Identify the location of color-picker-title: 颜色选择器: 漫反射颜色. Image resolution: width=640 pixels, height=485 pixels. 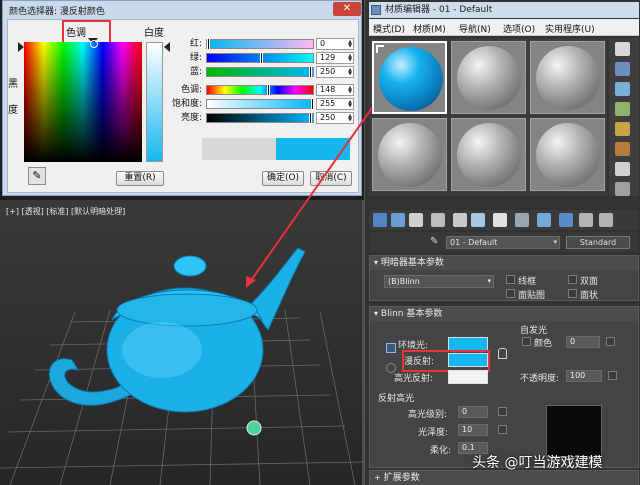
(57, 12).